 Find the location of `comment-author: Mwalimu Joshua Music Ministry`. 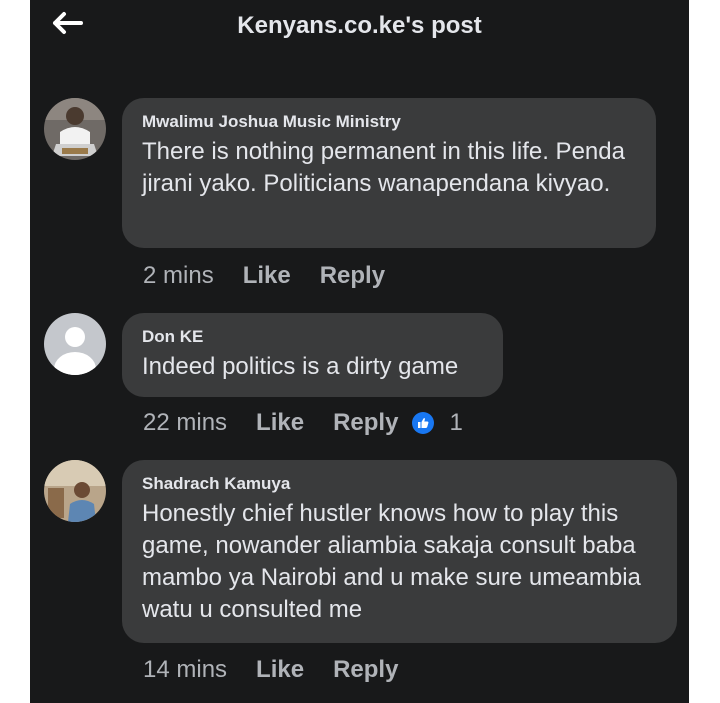

comment-author: Mwalimu Joshua Music Ministry is located at coordinates (389, 122).